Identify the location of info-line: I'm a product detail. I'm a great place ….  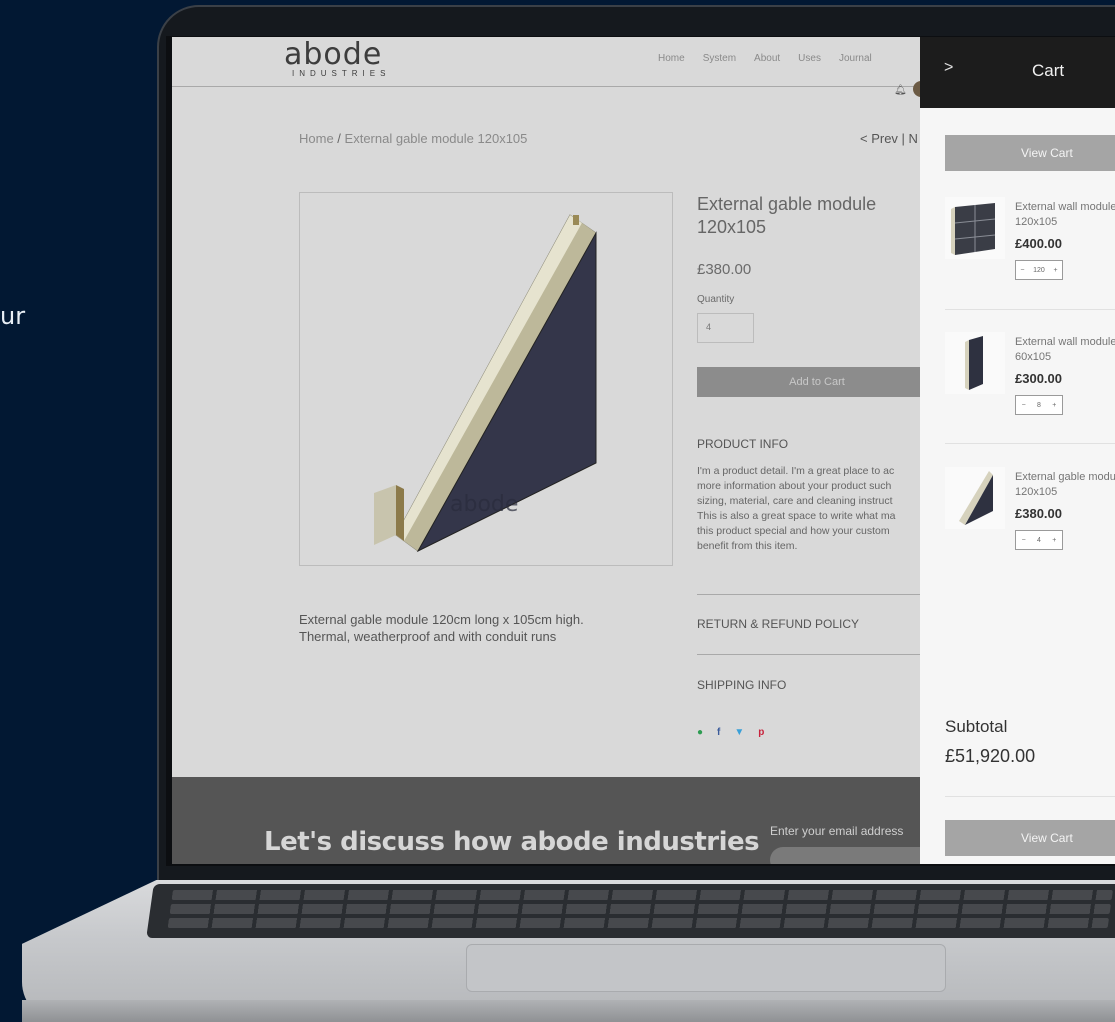
(796, 471).